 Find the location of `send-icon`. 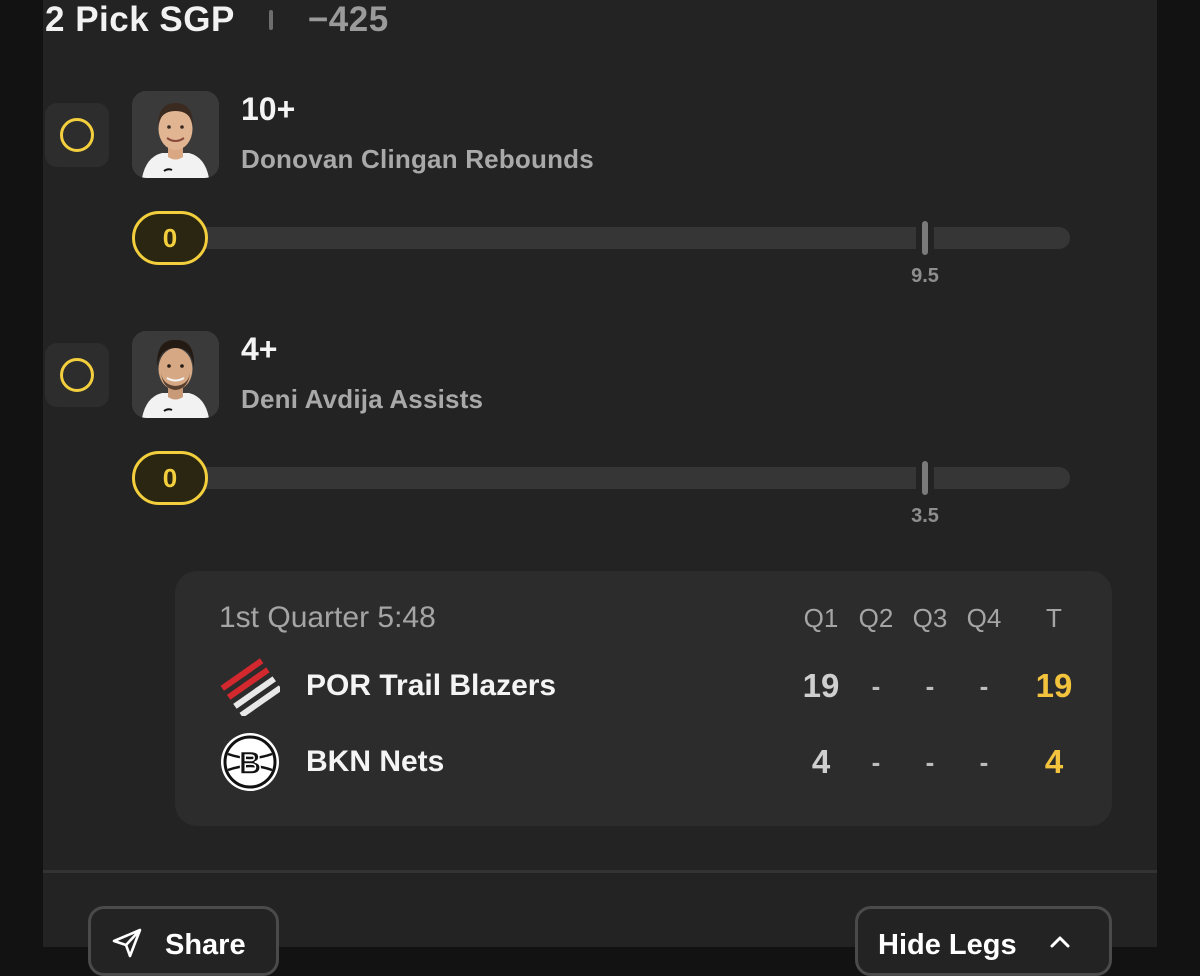

send-icon is located at coordinates (127, 943).